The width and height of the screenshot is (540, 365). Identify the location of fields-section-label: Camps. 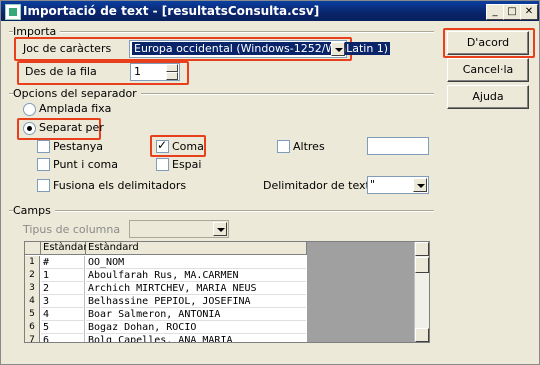
(34, 210).